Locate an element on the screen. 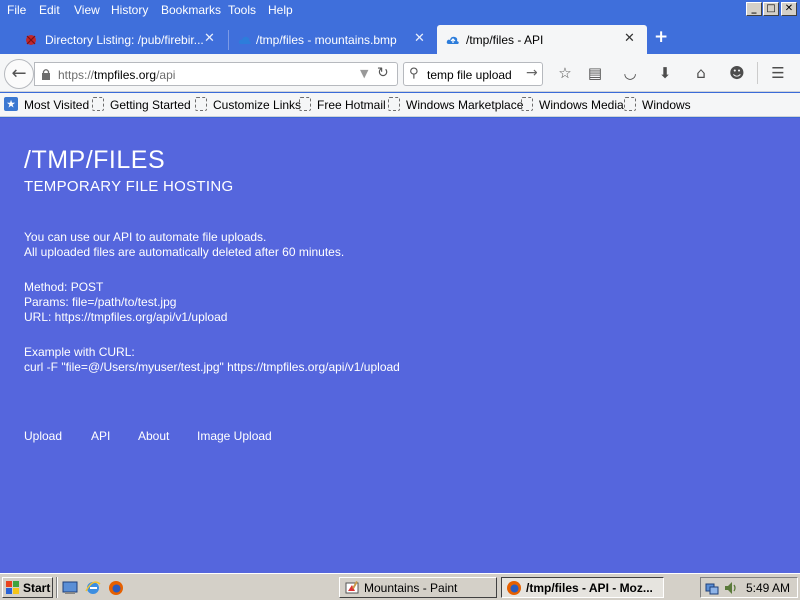 The height and width of the screenshot is (600, 800). menu-tools: Tools is located at coordinates (242, 10).